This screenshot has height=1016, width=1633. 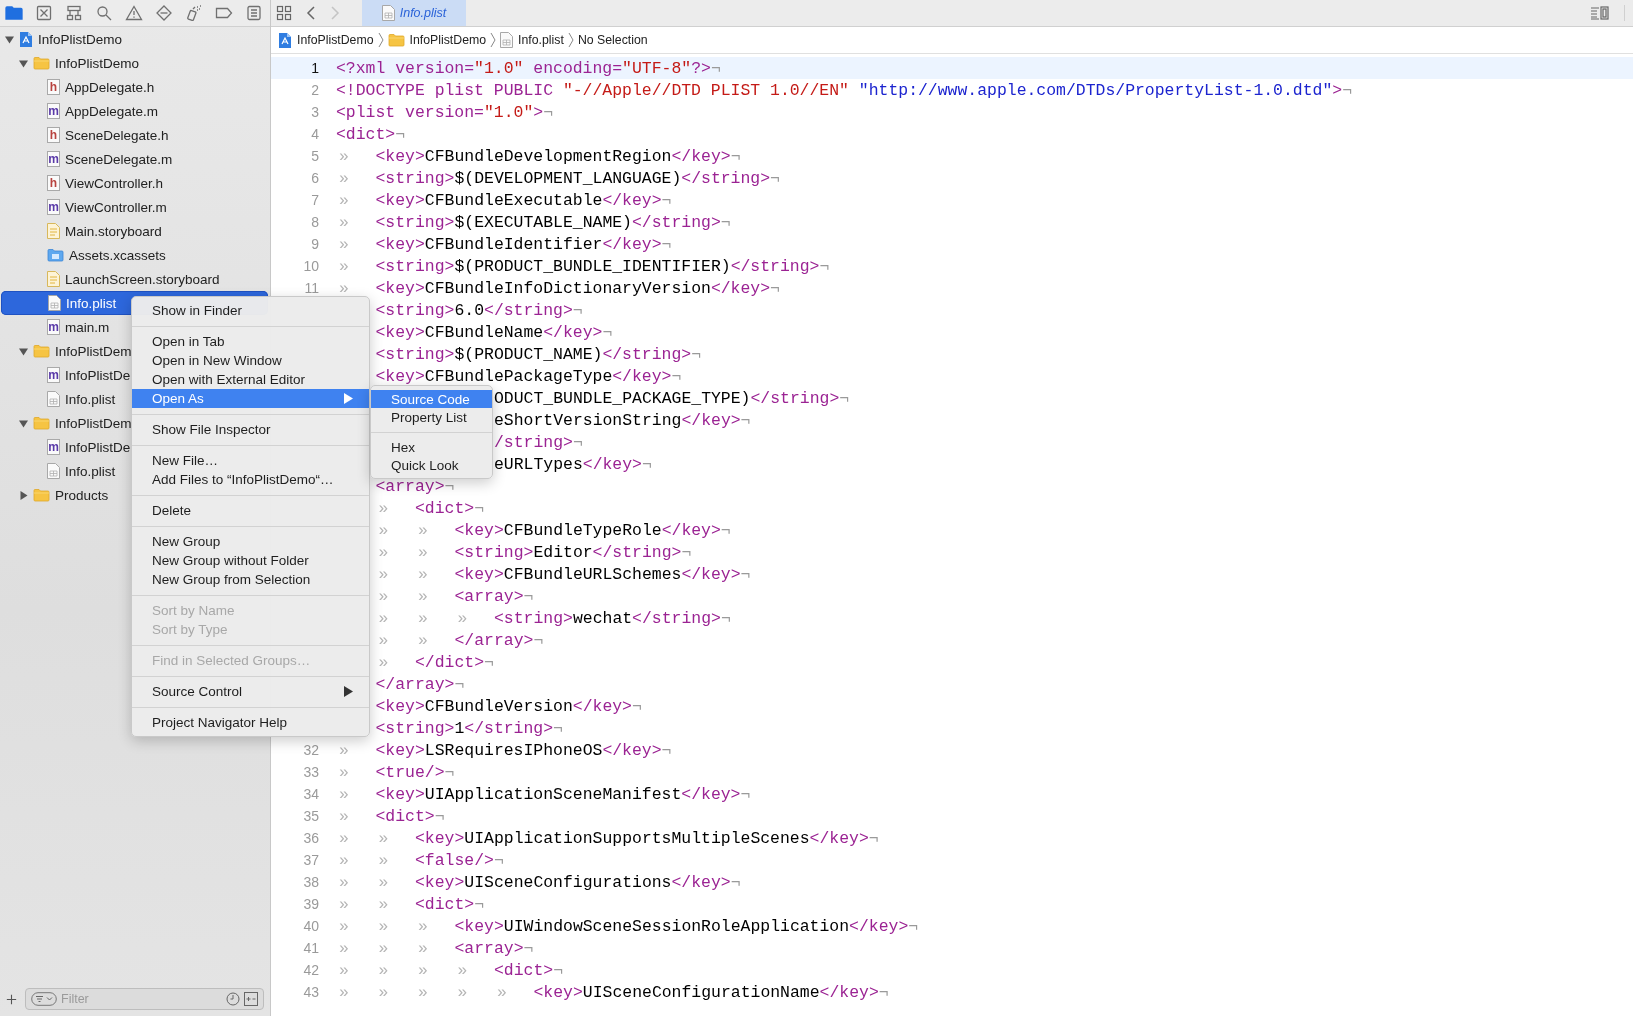 What do you see at coordinates (311, 816) in the screenshot?
I see `line-number: 35` at bounding box center [311, 816].